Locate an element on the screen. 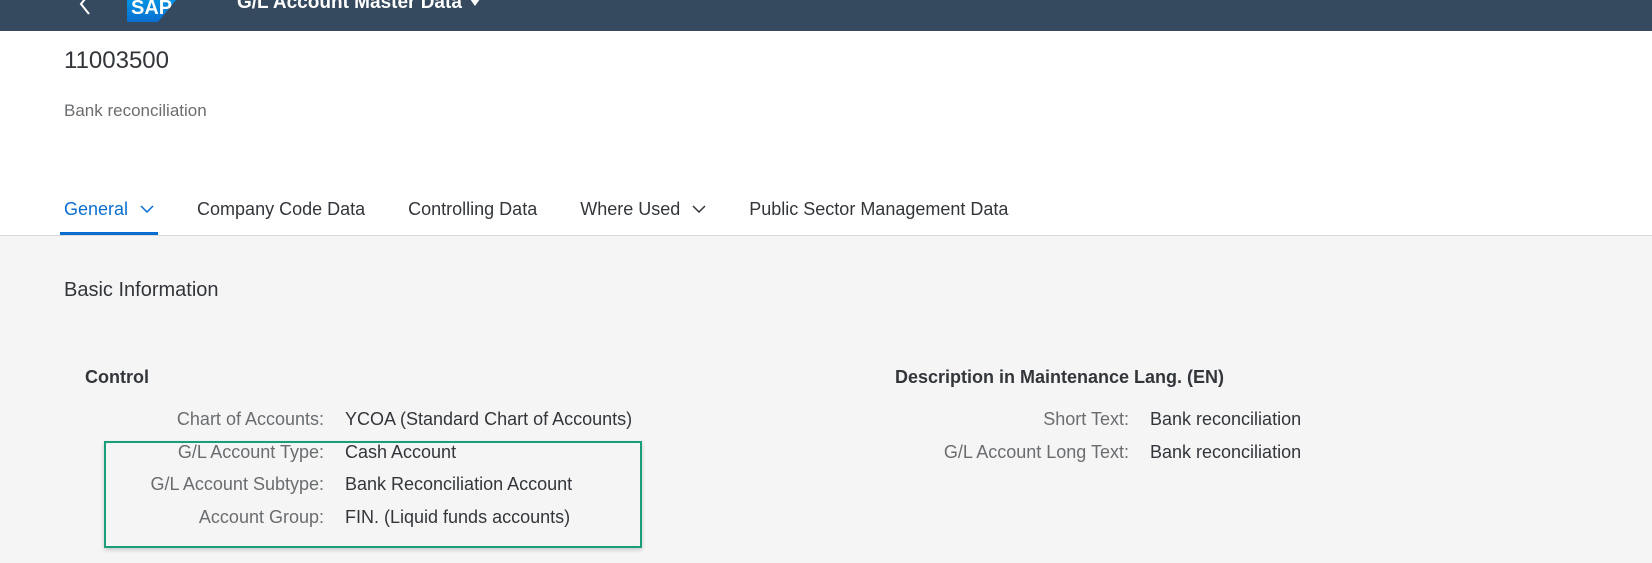  control-group-title: Control is located at coordinates (117, 377).